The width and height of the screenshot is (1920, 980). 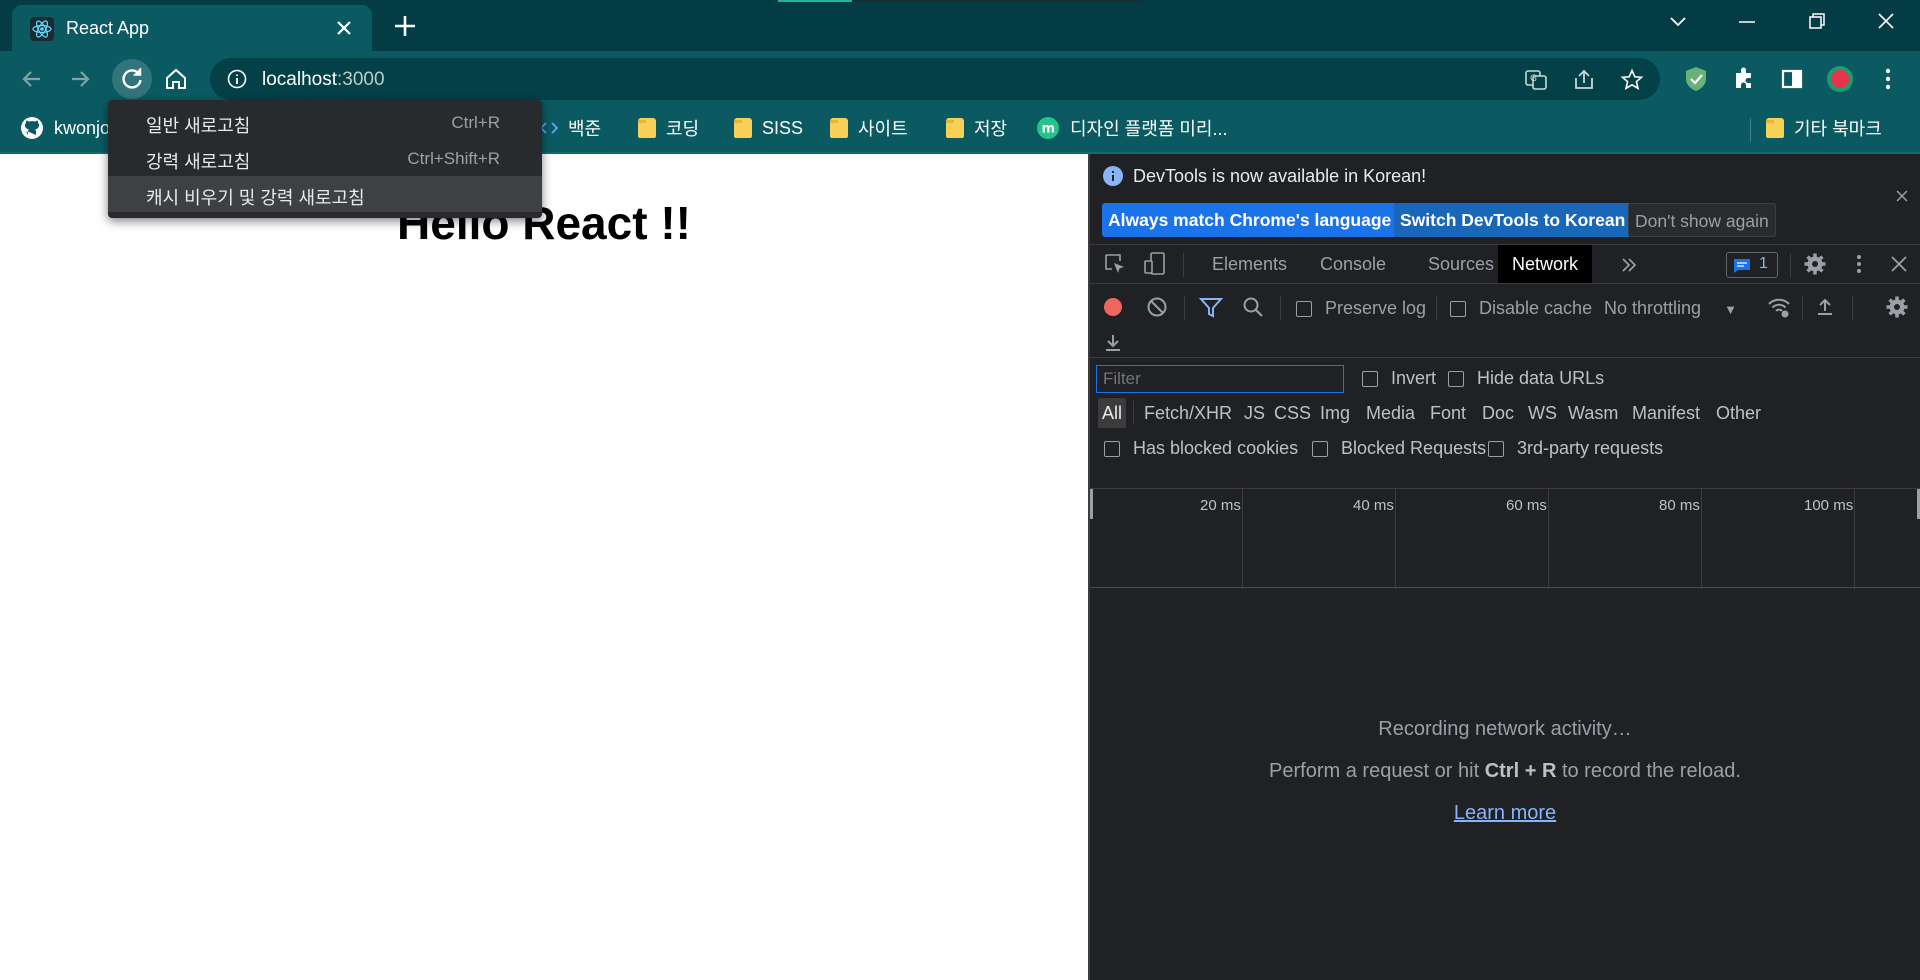 I want to click on more-tabs-icon, so click(x=1629, y=265).